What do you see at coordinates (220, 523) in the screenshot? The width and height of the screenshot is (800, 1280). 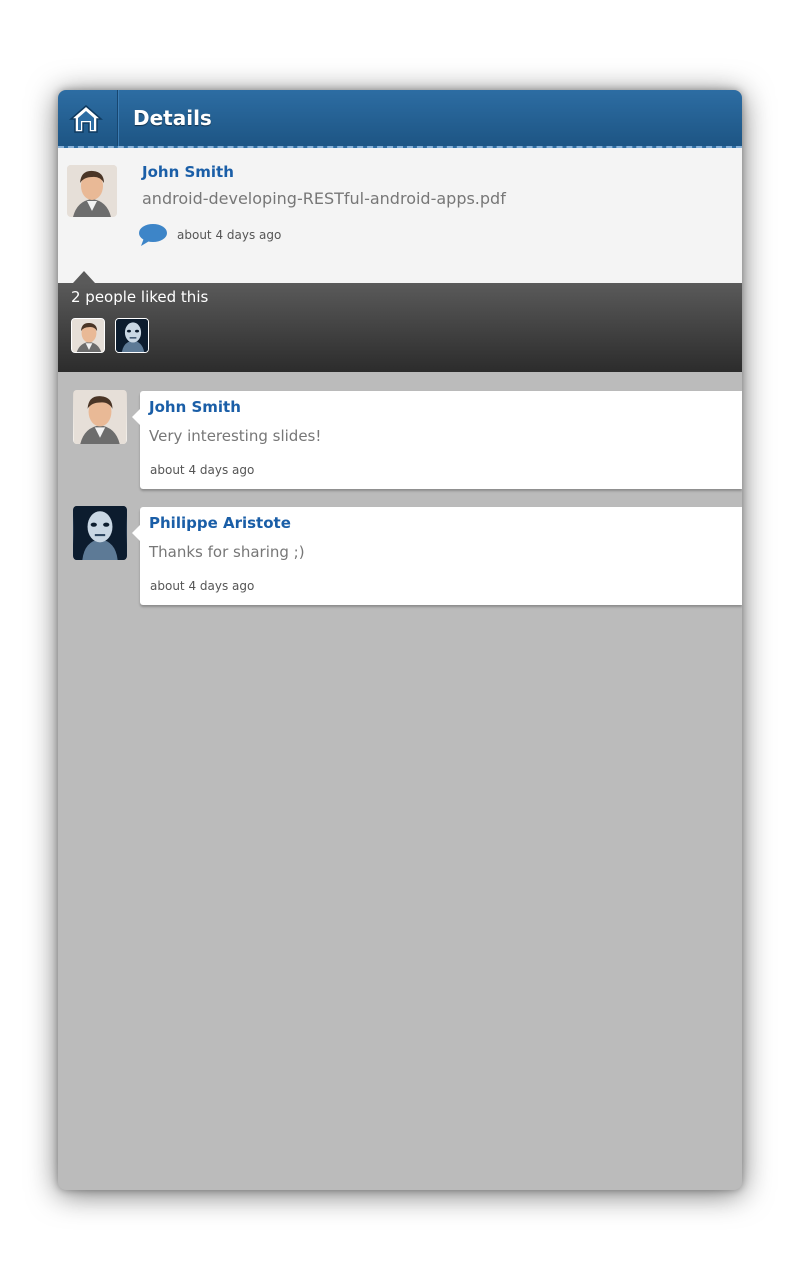 I see `comment-author: Philippe Aristote` at bounding box center [220, 523].